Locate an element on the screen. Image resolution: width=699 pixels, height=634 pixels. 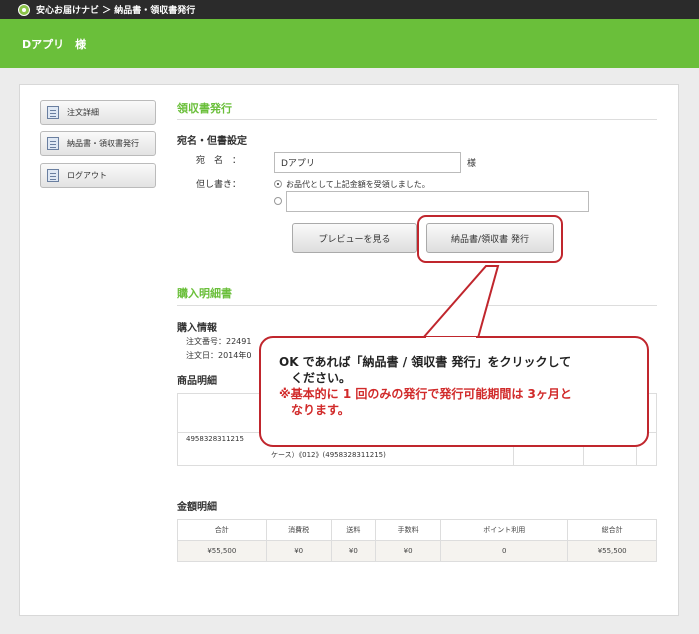
callout-joint is located at coordinates (451, 338).